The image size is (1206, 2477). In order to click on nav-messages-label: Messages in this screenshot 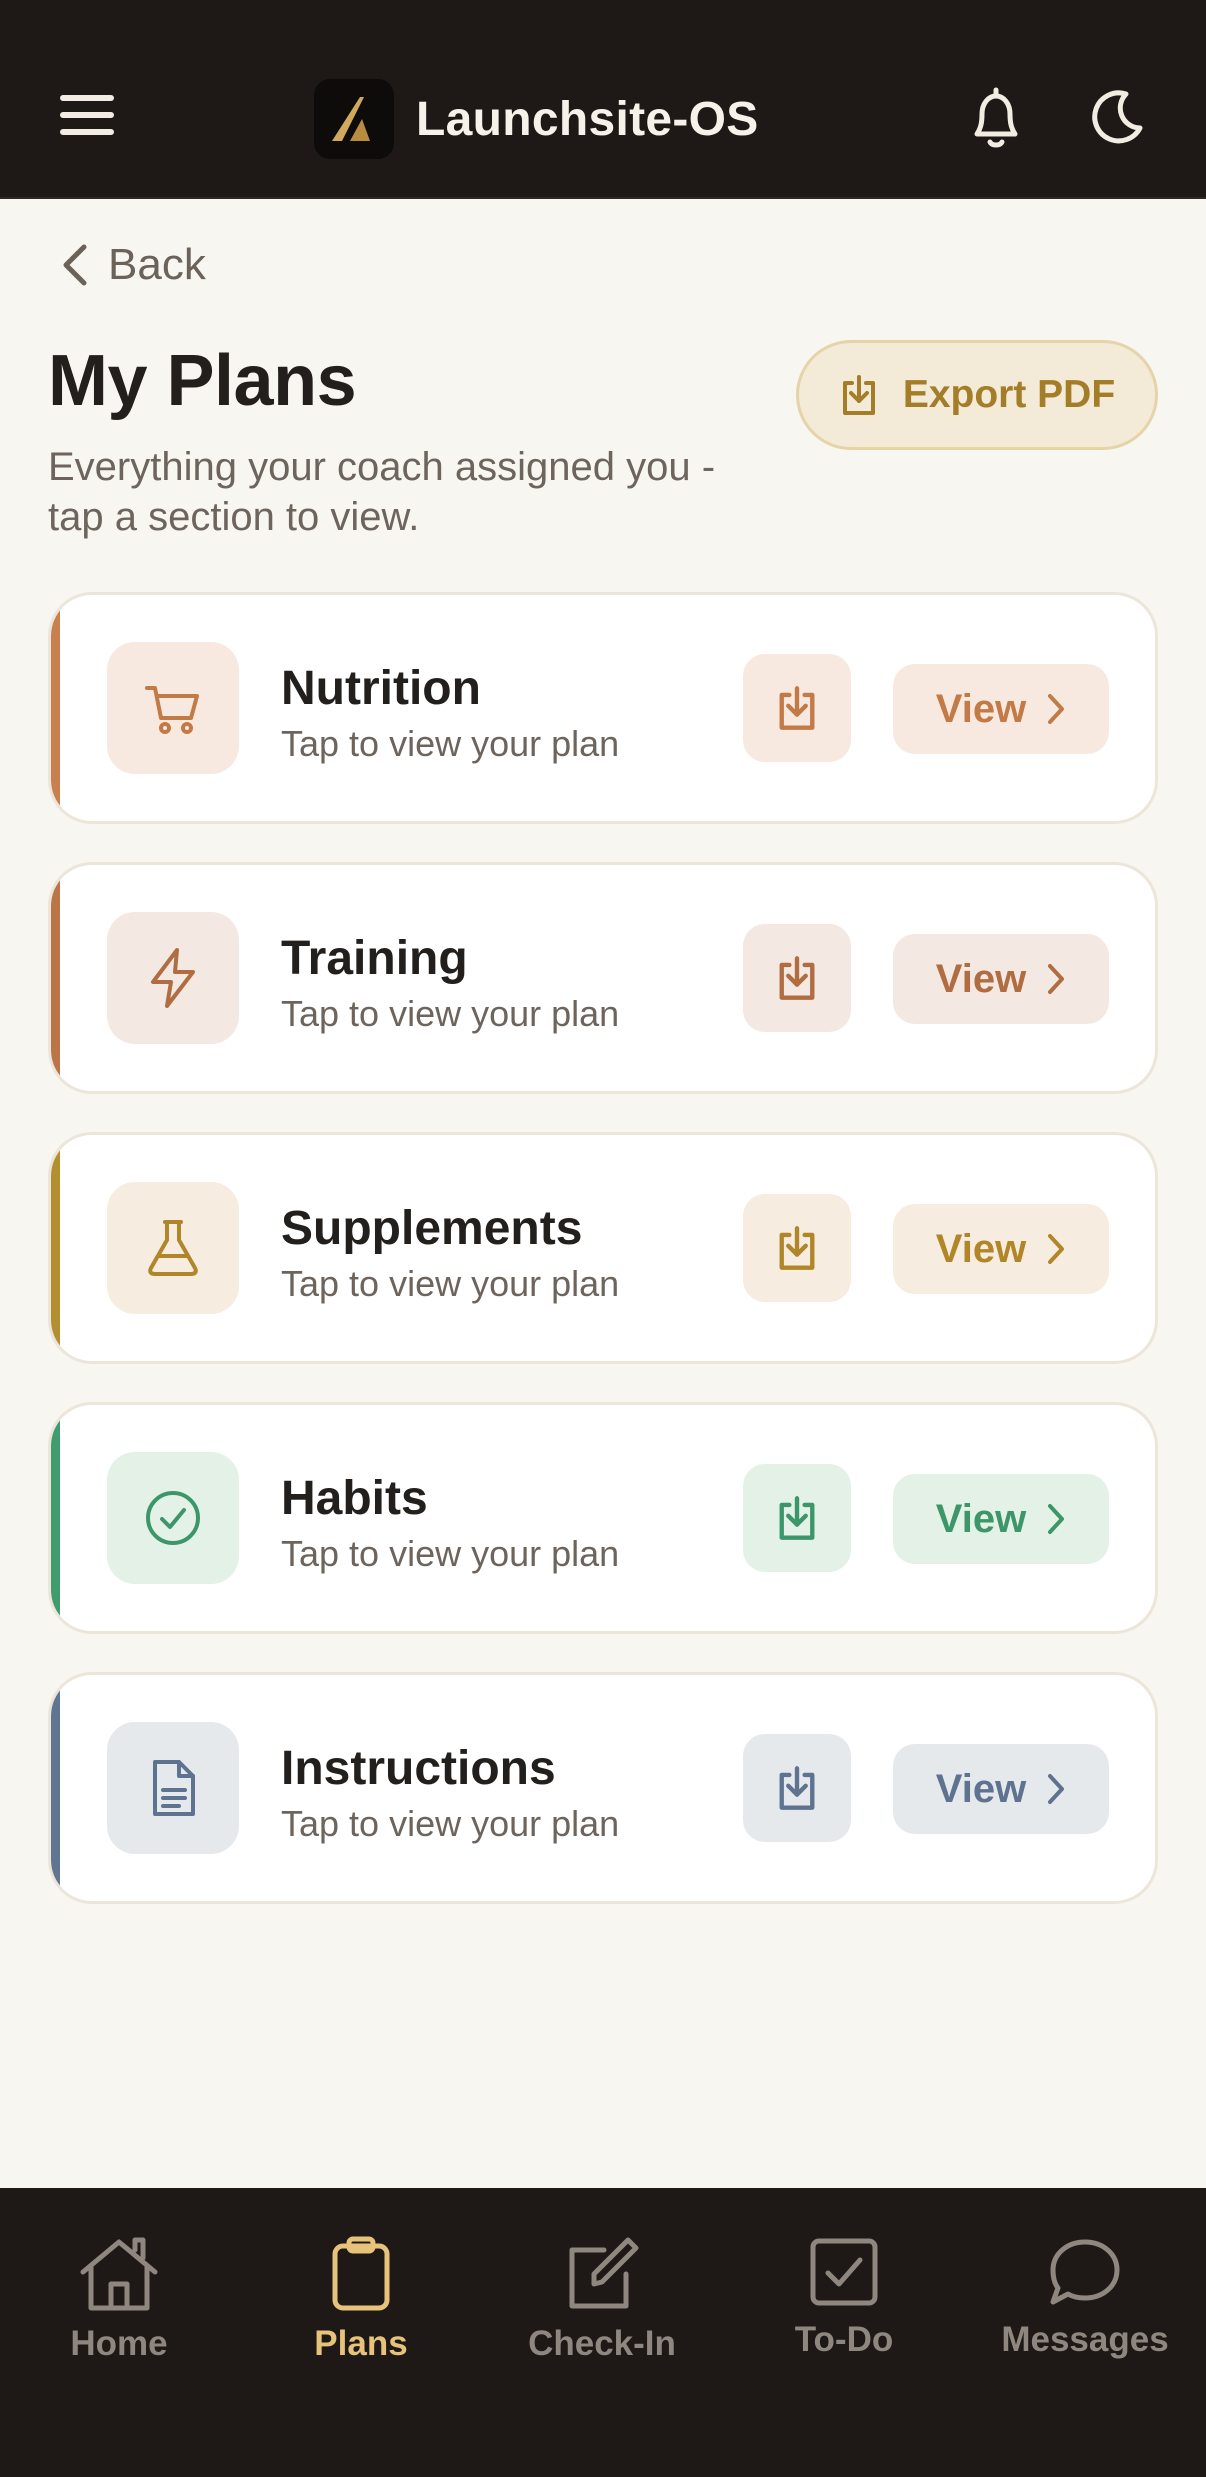, I will do `click(1085, 2339)`.